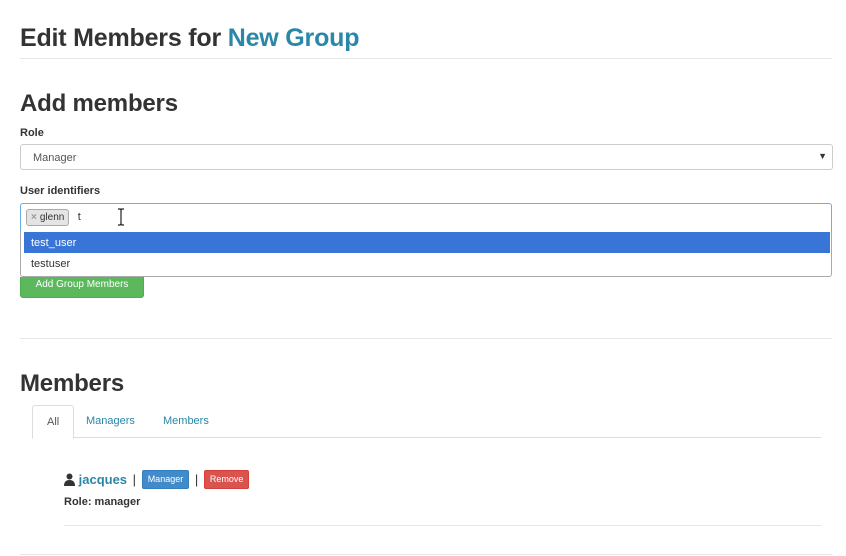 The image size is (846, 556). Describe the element at coordinates (165, 479) in the screenshot. I see `role-badge: Manager` at that location.